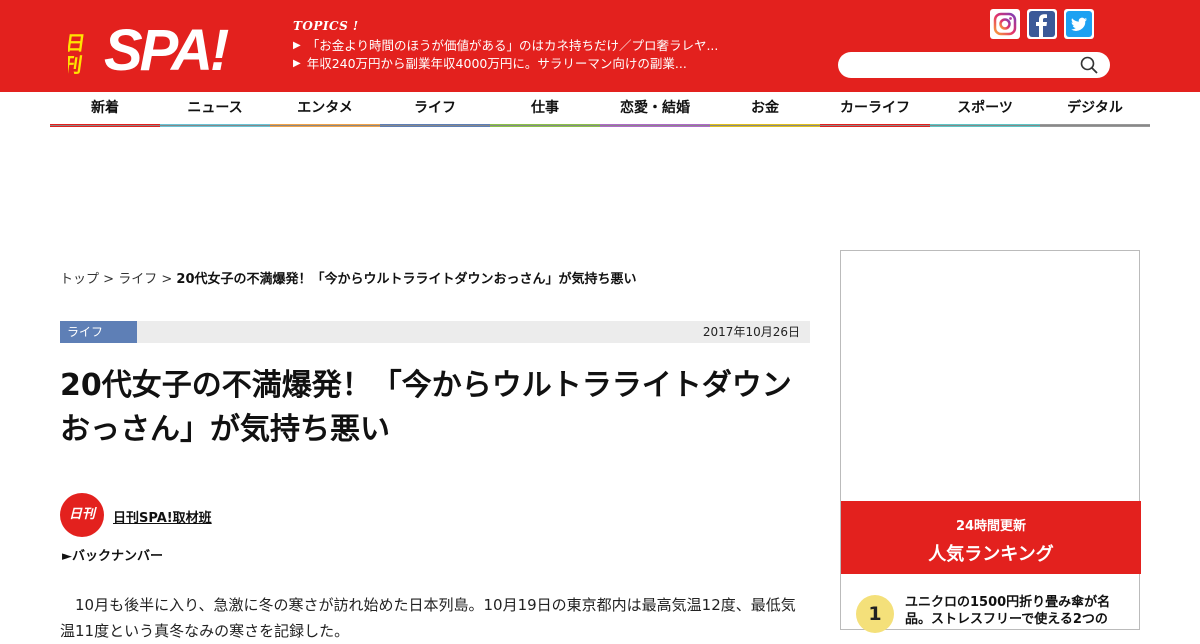 This screenshot has height=644, width=1200. What do you see at coordinates (991, 526) in the screenshot?
I see `ranking-subtitle: 24時間更新` at bounding box center [991, 526].